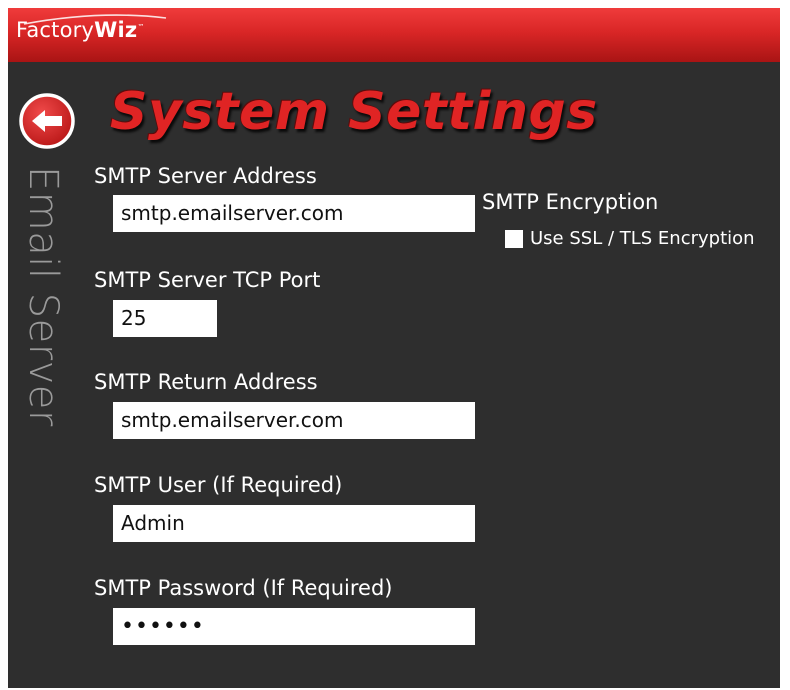 The width and height of the screenshot is (790, 690). I want to click on user-input: Admin, so click(294, 523).